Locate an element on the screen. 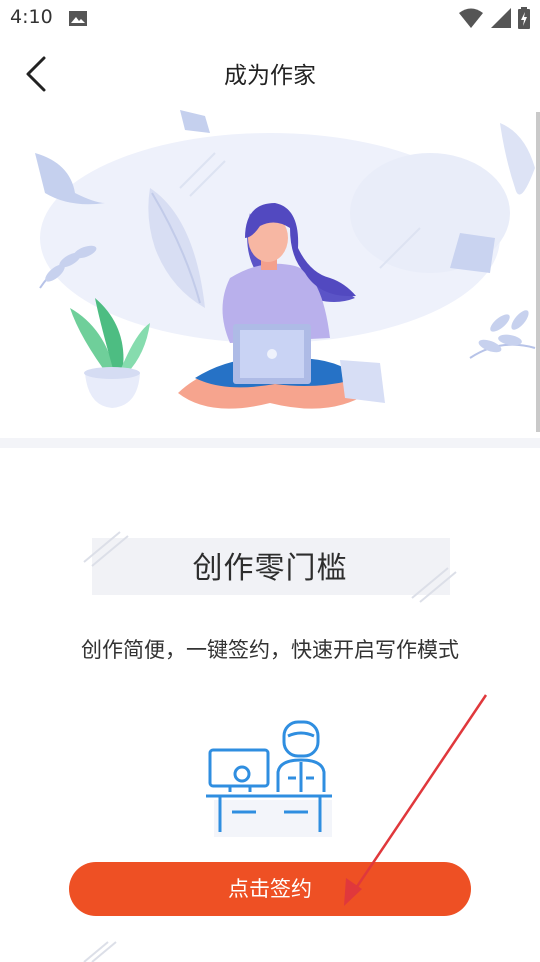 The width and height of the screenshot is (540, 962). scroll-indicator is located at coordinates (538, 272).